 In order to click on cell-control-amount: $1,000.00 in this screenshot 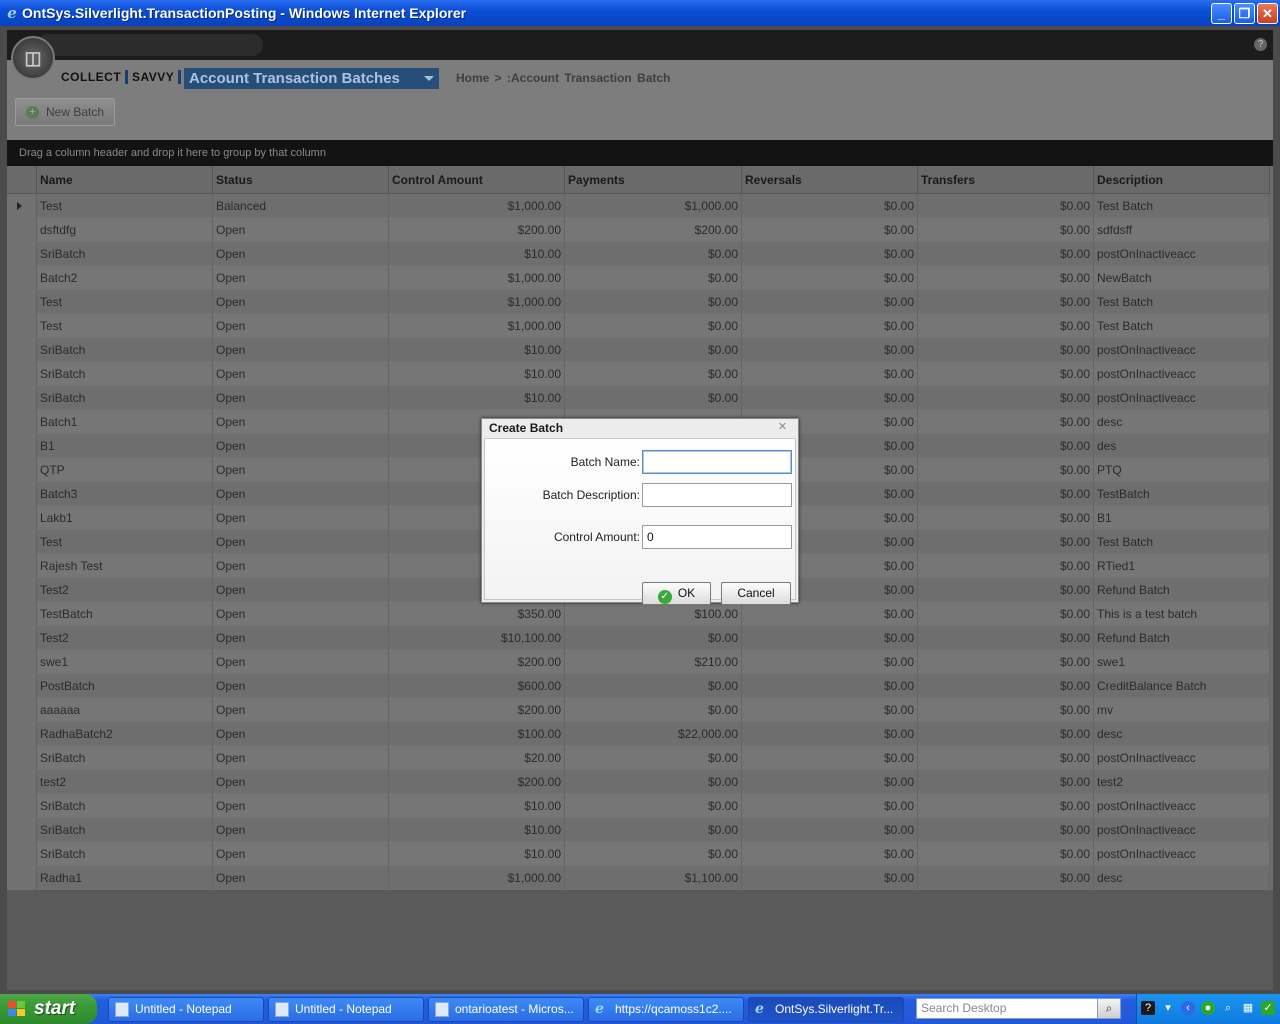, I will do `click(477, 206)`.